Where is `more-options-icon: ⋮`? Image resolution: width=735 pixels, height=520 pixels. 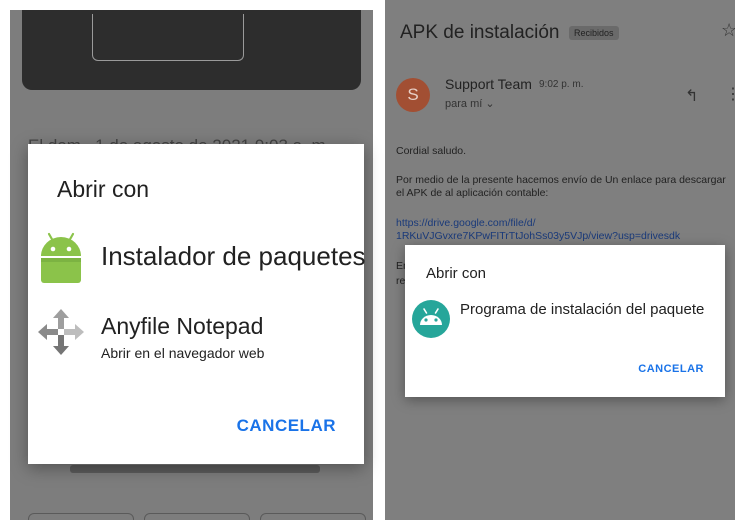
more-options-icon: ⋮ is located at coordinates (730, 94).